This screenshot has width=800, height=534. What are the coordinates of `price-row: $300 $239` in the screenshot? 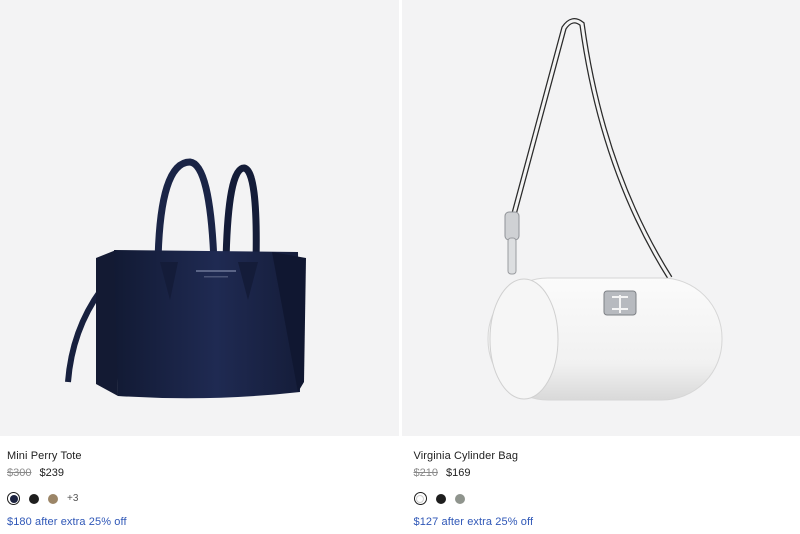 It's located at (35, 473).